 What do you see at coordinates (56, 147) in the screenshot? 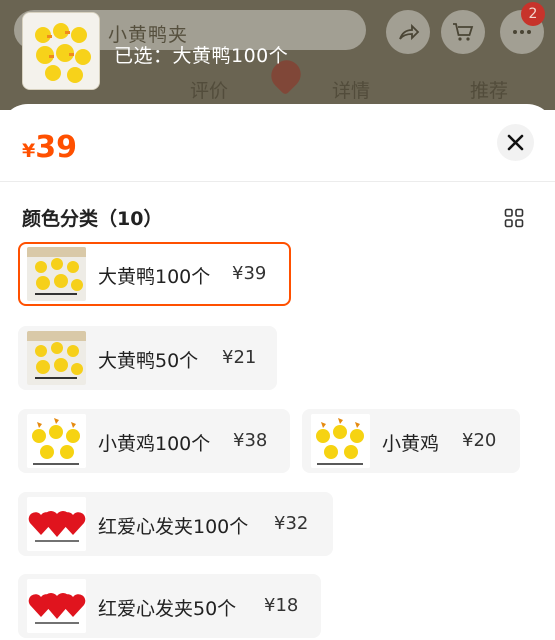
I see `price-value: 39` at bounding box center [56, 147].